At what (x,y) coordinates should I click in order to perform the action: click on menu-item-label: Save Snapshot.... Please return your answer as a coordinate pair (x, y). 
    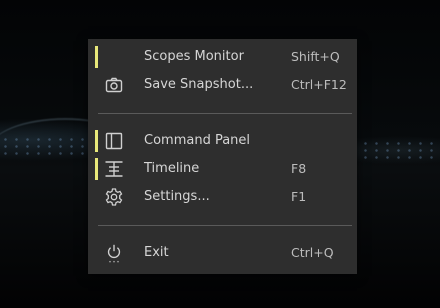
    Looking at the image, I should click on (199, 84).